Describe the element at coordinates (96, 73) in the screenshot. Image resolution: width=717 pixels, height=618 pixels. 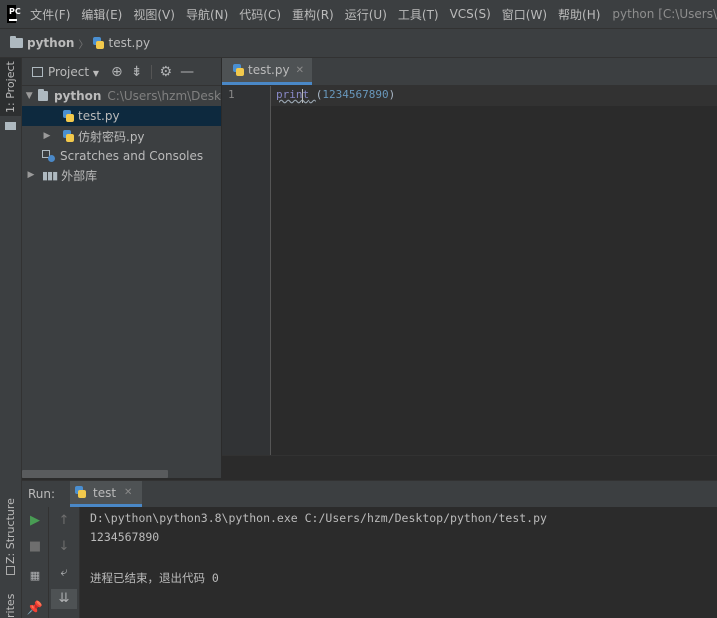
I see `chevron-down-icon: ▼` at that location.